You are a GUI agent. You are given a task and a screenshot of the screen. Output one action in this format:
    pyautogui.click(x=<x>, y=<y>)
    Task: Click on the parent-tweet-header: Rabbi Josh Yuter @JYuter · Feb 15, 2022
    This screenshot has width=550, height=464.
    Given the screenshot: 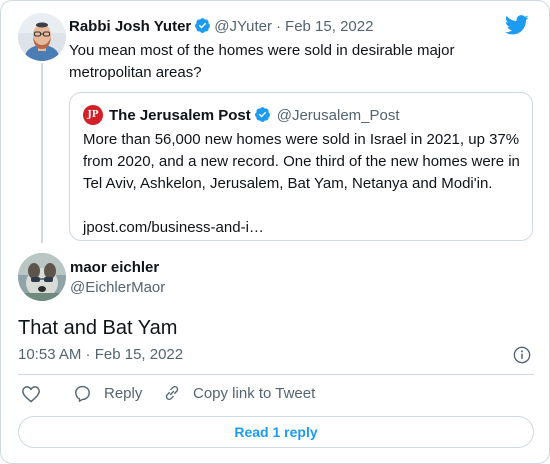 What is the action you would take?
    pyautogui.click(x=221, y=26)
    